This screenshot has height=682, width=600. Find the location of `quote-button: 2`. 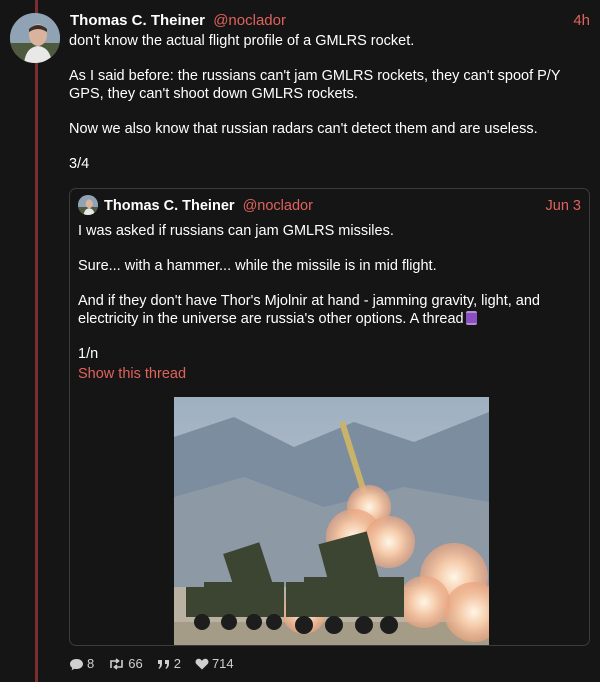

quote-button: 2 is located at coordinates (169, 664).